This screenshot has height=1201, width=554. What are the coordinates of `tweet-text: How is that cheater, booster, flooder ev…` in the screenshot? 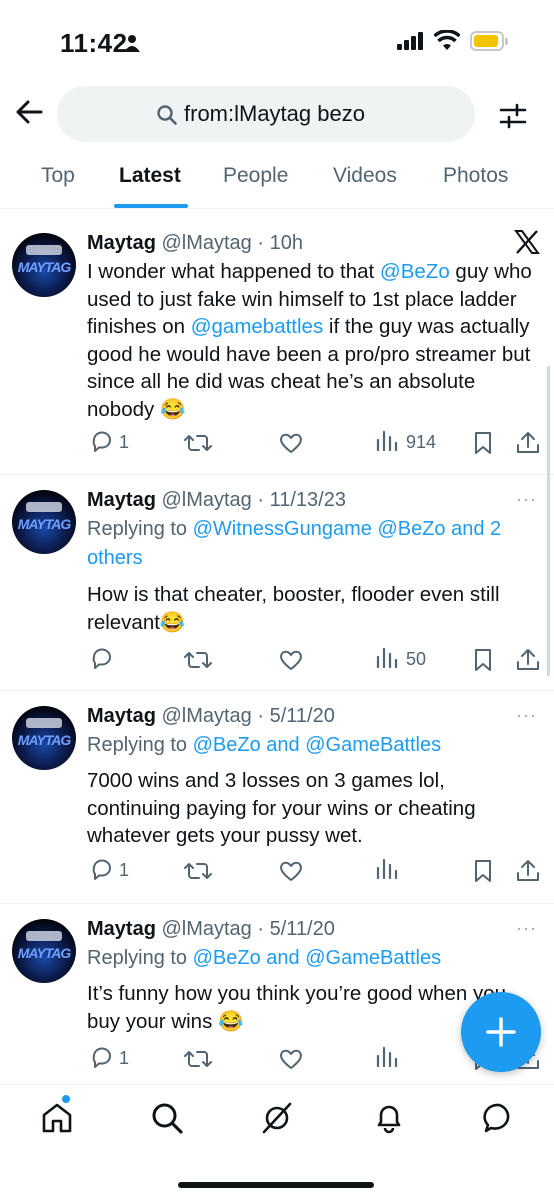 It's located at (293, 608).